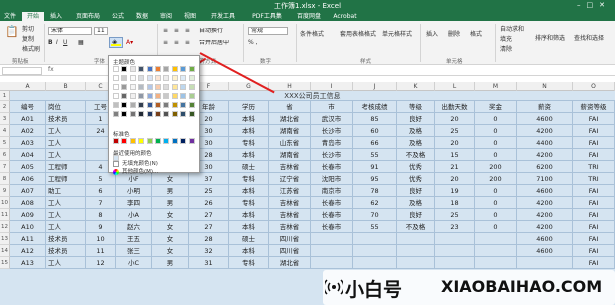 This screenshot has width=615, height=305. What do you see at coordinates (455, 107) in the screenshot?
I see `table-cell: 出勤天数` at bounding box center [455, 107].